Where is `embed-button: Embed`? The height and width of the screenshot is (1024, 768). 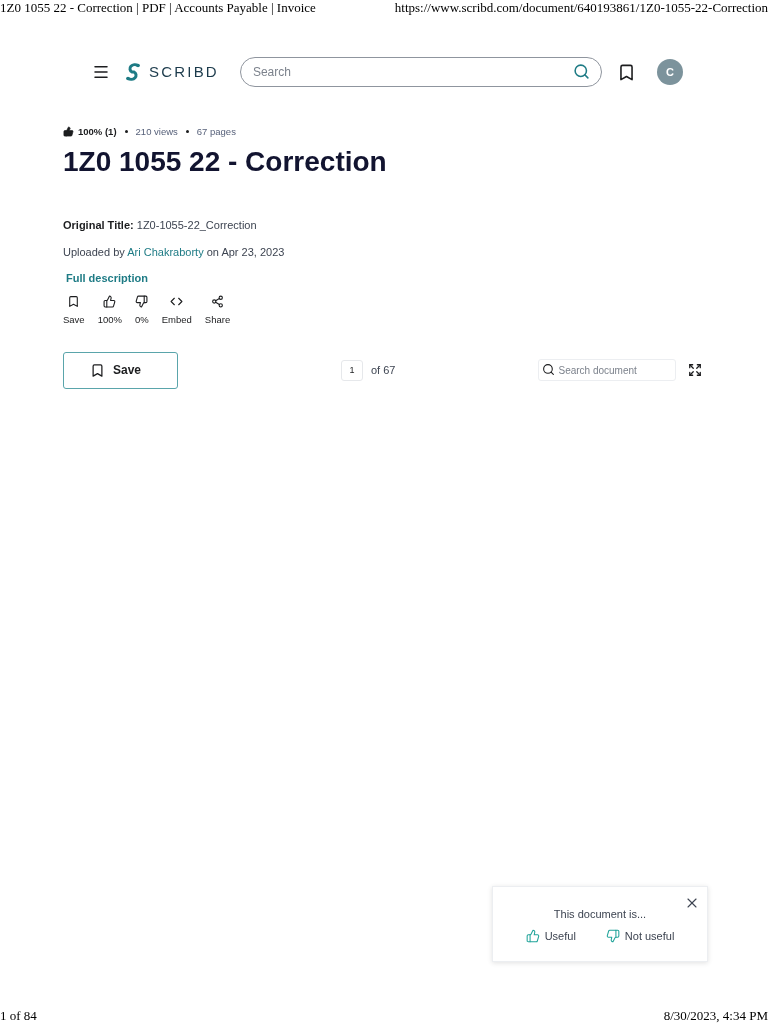 embed-button: Embed is located at coordinates (176, 310).